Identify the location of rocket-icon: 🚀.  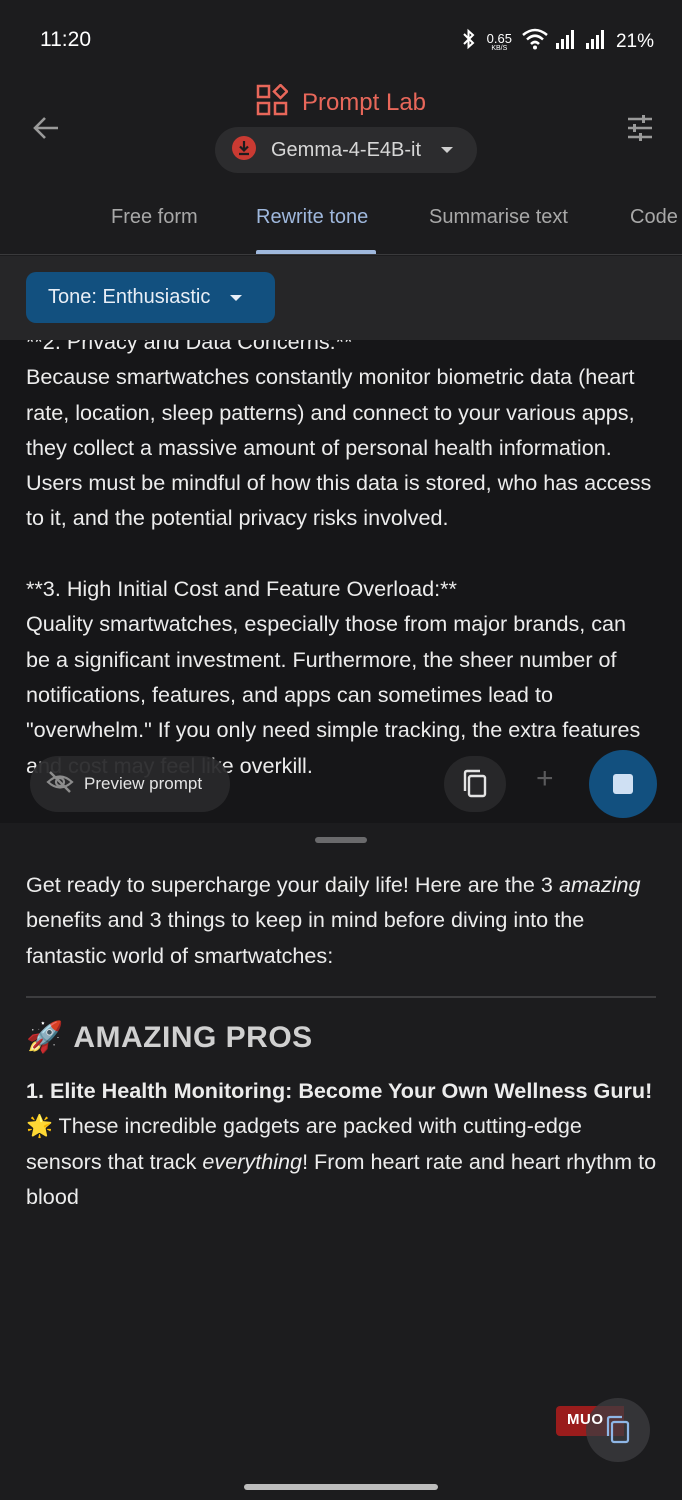
(45, 1037).